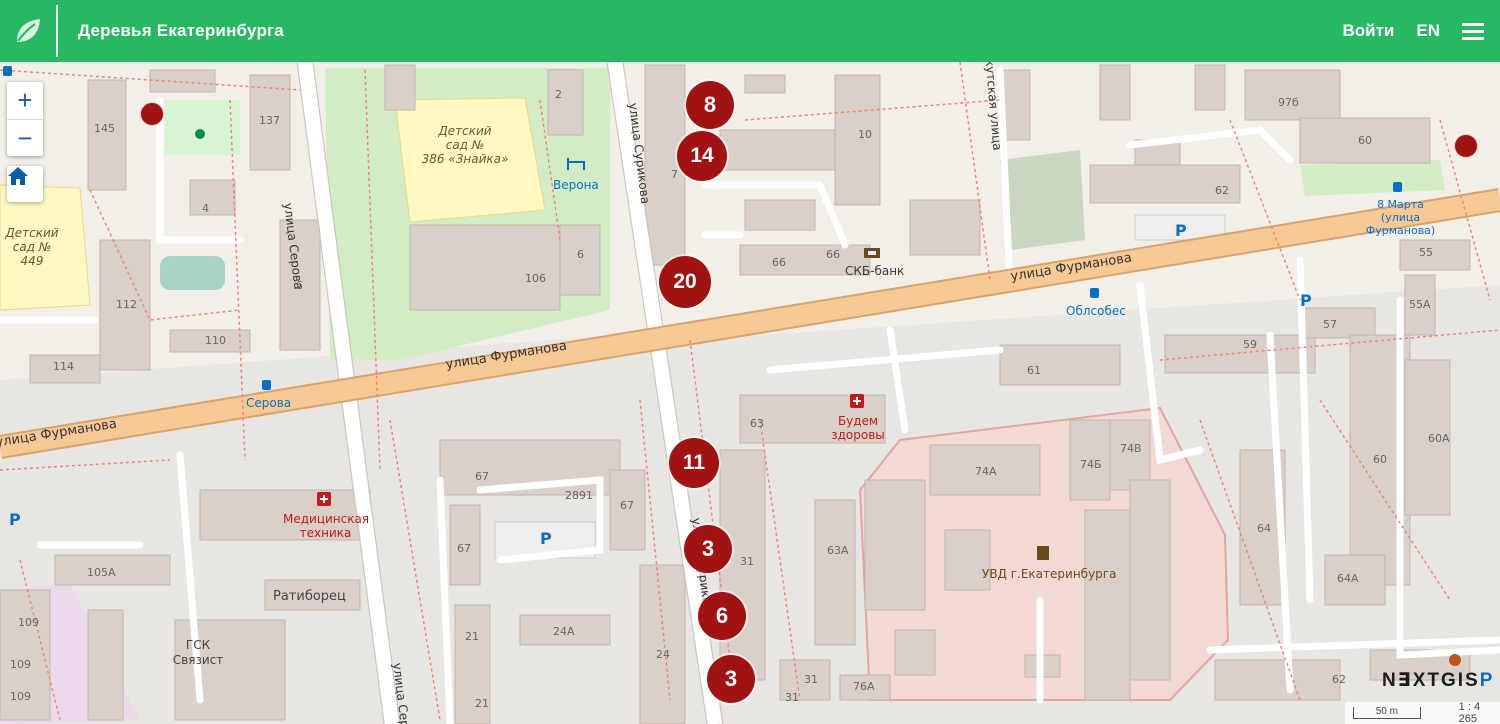 Image resolution: width=1500 pixels, height=724 pixels. Describe the element at coordinates (1043, 553) in the screenshot. I see `police-icon` at that location.